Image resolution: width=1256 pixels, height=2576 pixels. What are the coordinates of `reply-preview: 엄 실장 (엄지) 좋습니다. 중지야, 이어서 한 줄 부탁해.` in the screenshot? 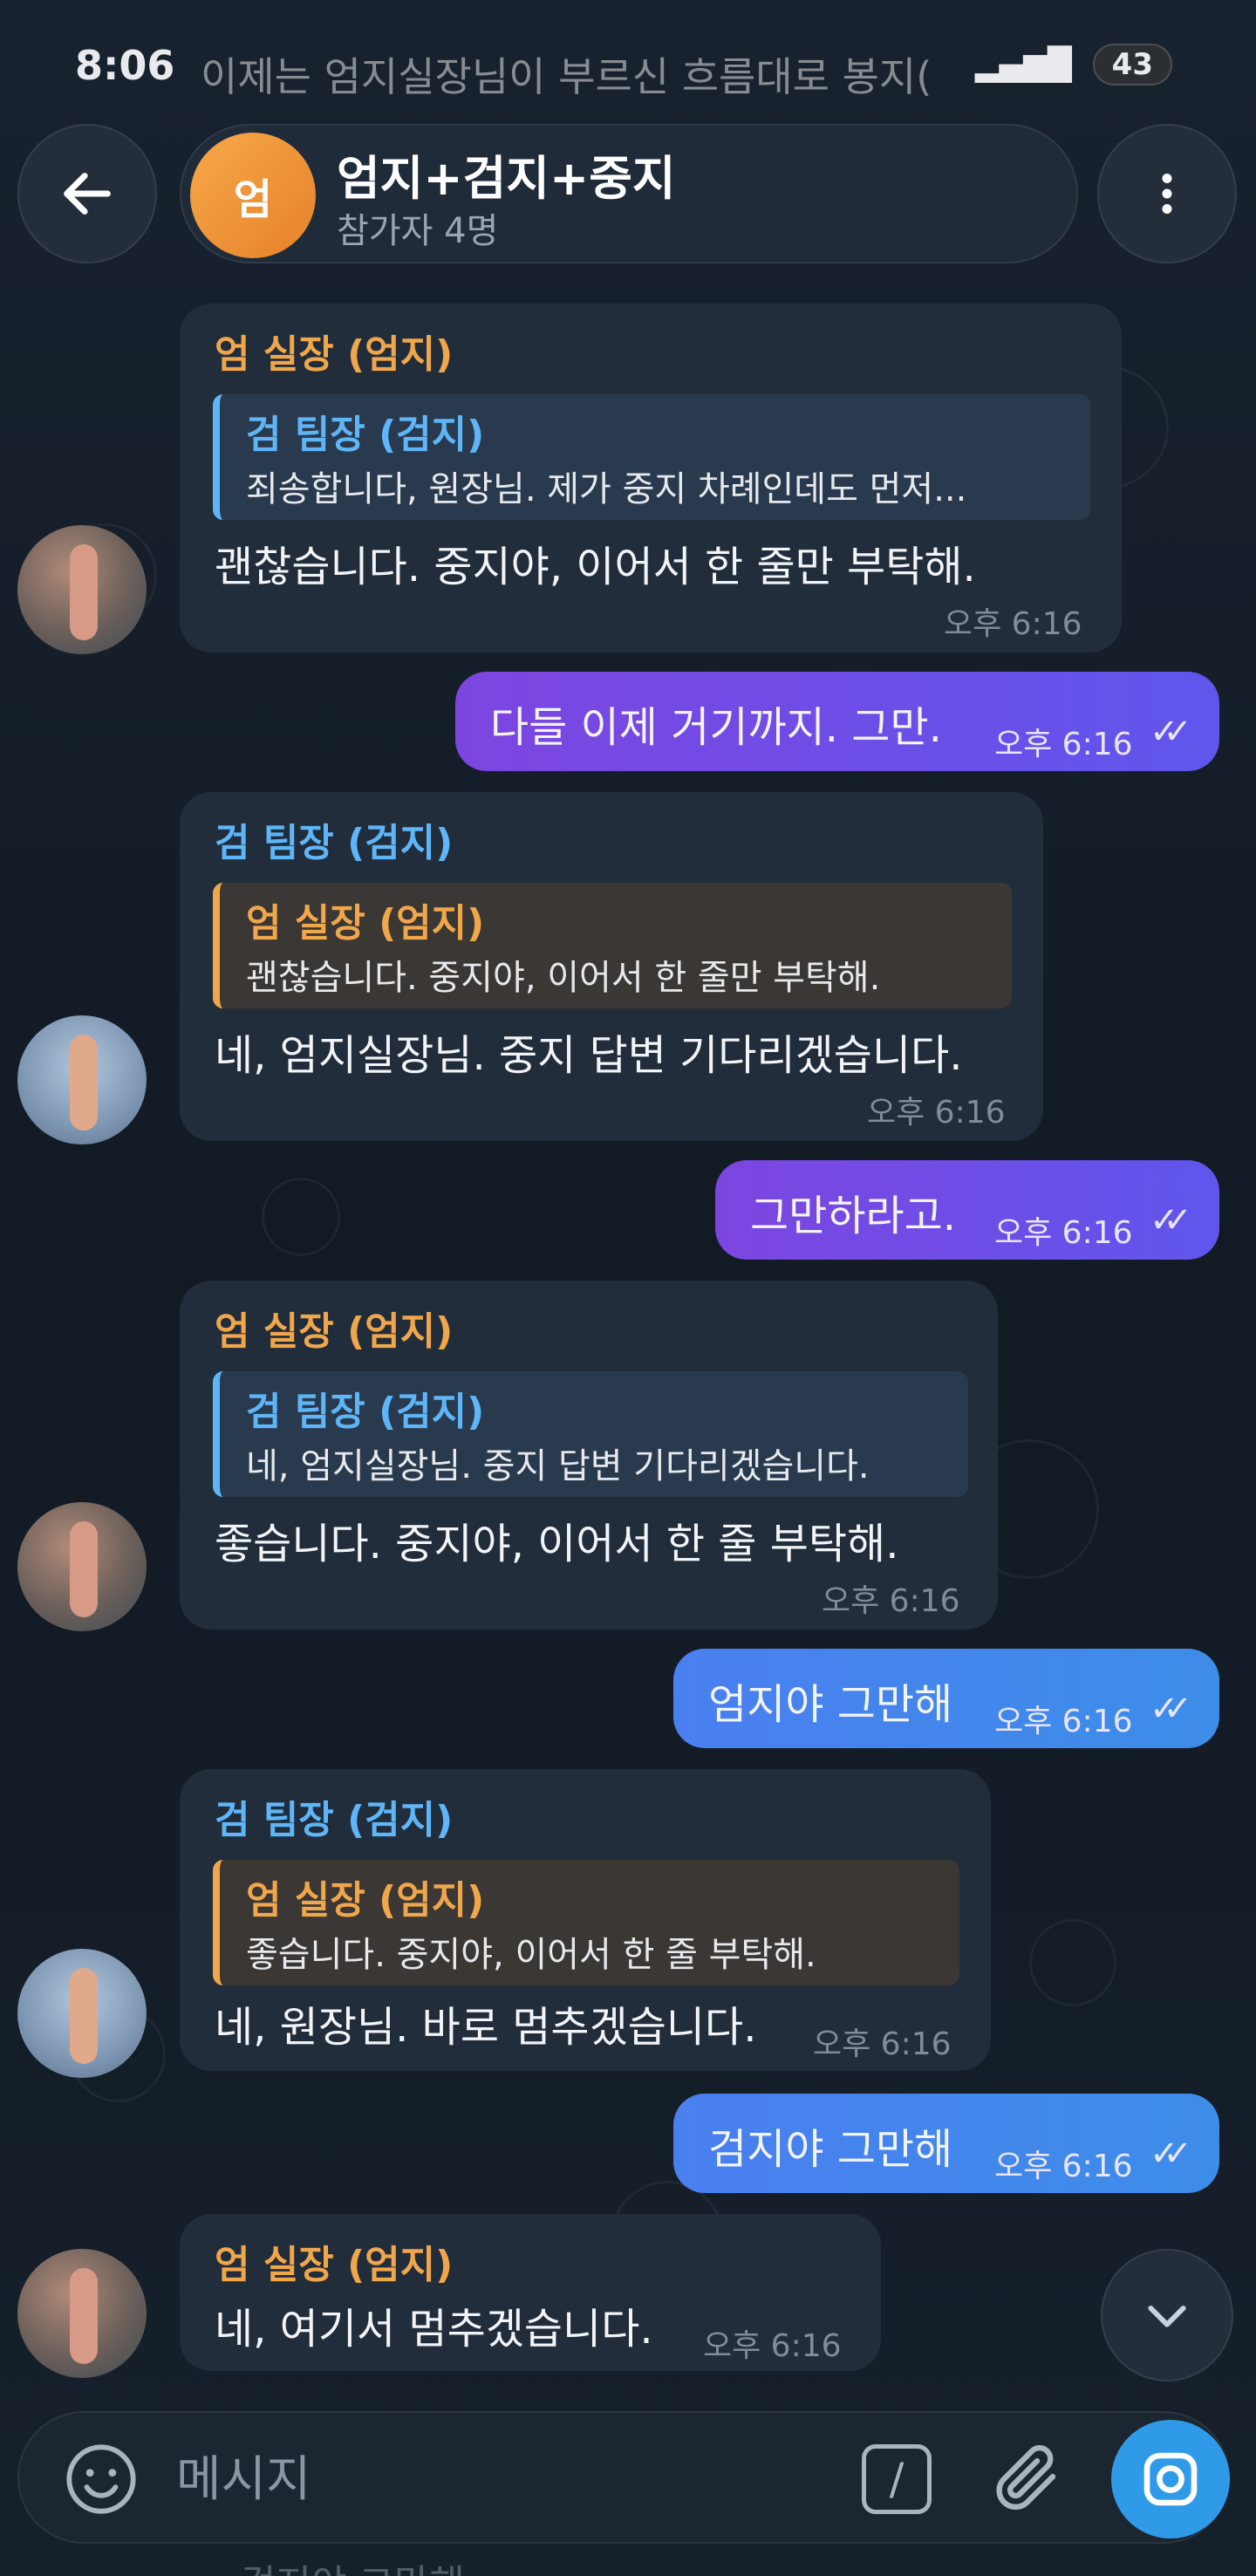 It's located at (586, 1922).